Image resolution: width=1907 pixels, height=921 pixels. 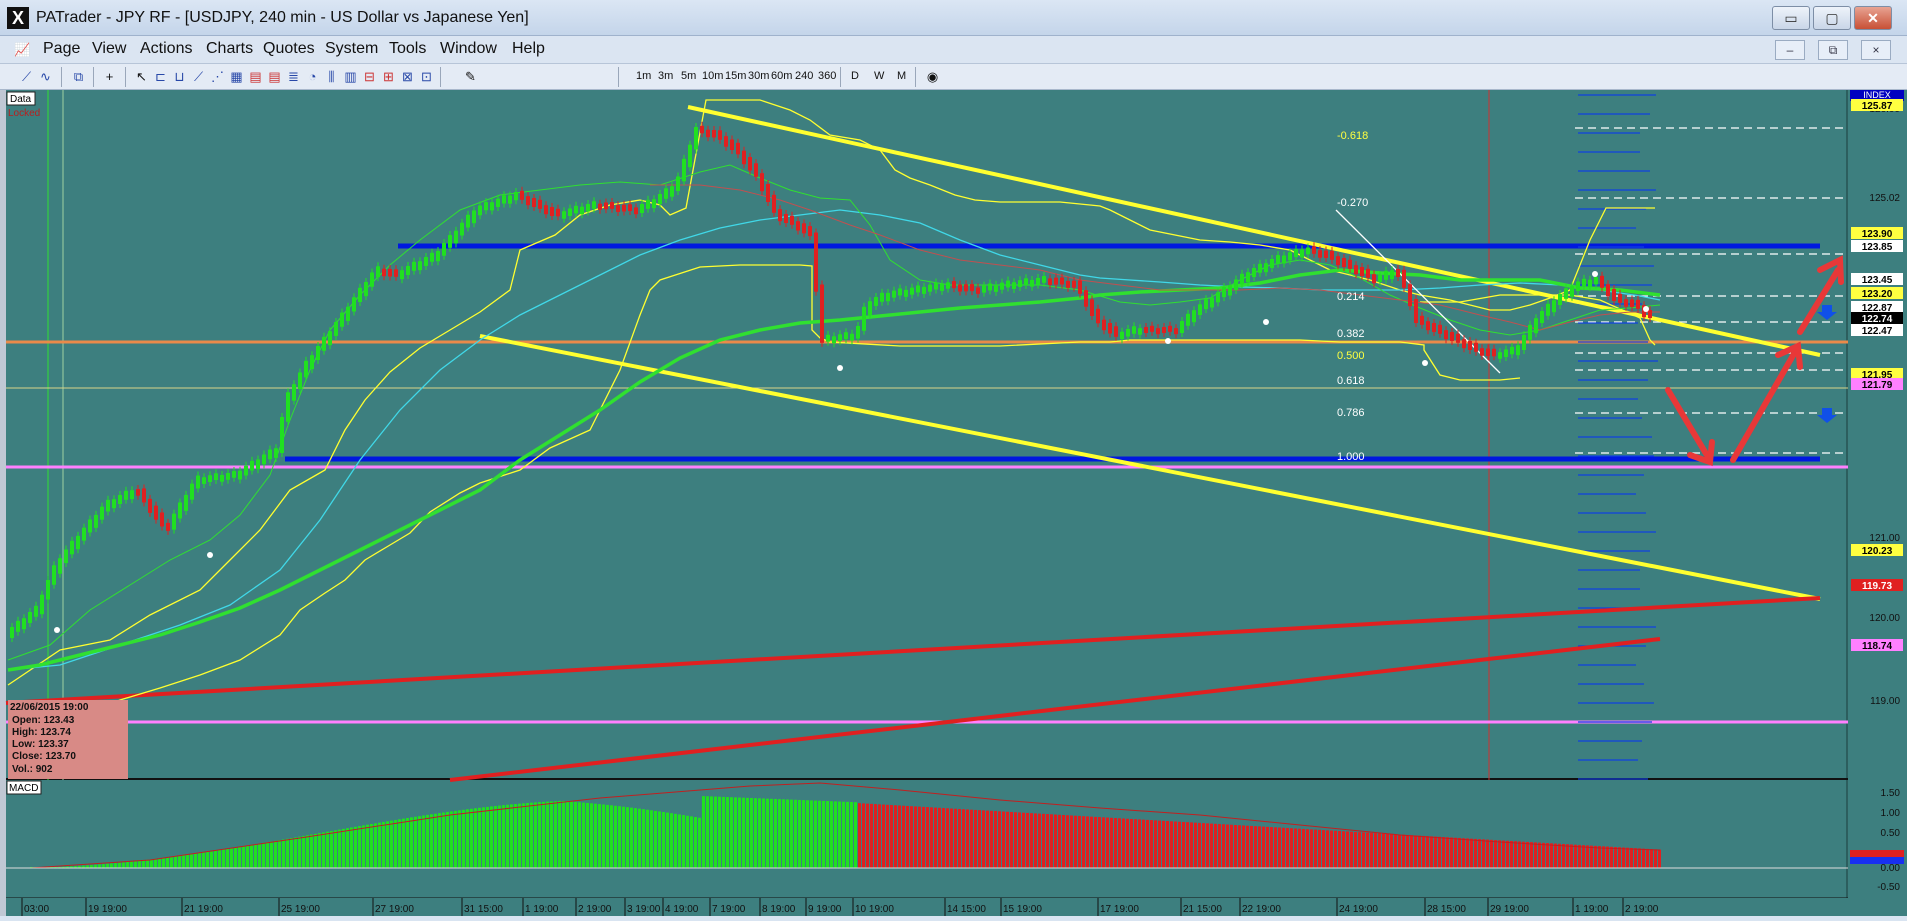 What do you see at coordinates (1790, 50) in the screenshot?
I see `mdi-minimize-button: –` at bounding box center [1790, 50].